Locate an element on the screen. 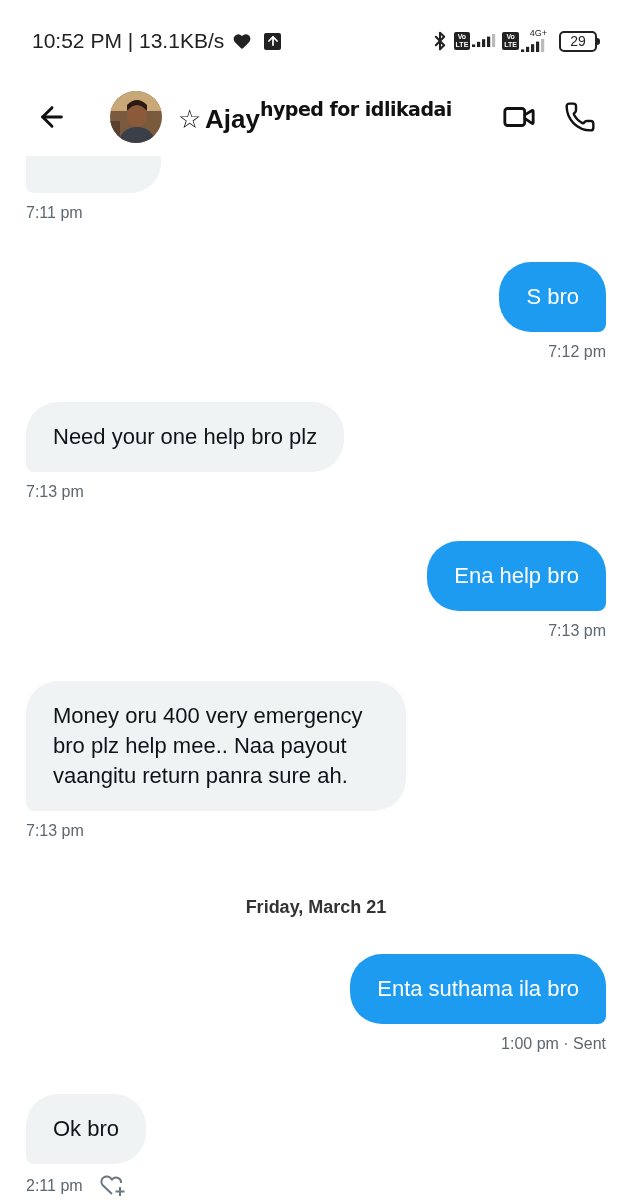 The height and width of the screenshot is (1200, 632). contact-name: Ajay is located at coordinates (232, 119).